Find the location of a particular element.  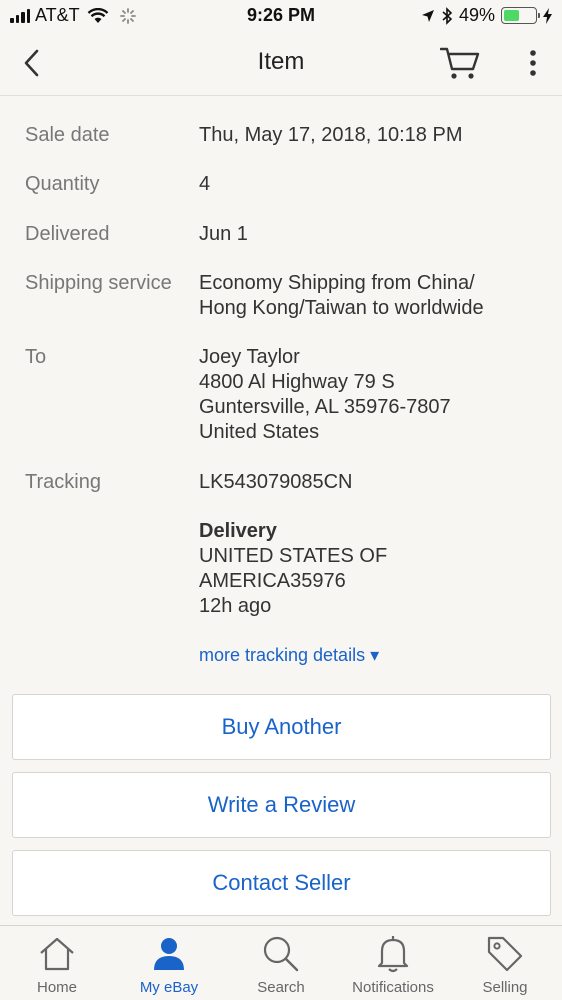

tracking-number: LK543079085CN is located at coordinates (276, 482).